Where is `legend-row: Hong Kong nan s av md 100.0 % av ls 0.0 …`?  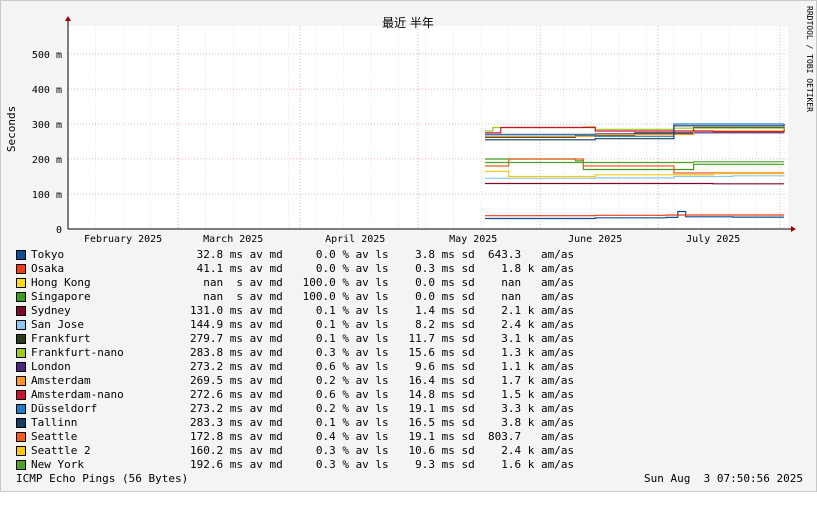
legend-row: Hong Kong nan s av md 100.0 % av ls 0.0 … is located at coordinates (411, 283).